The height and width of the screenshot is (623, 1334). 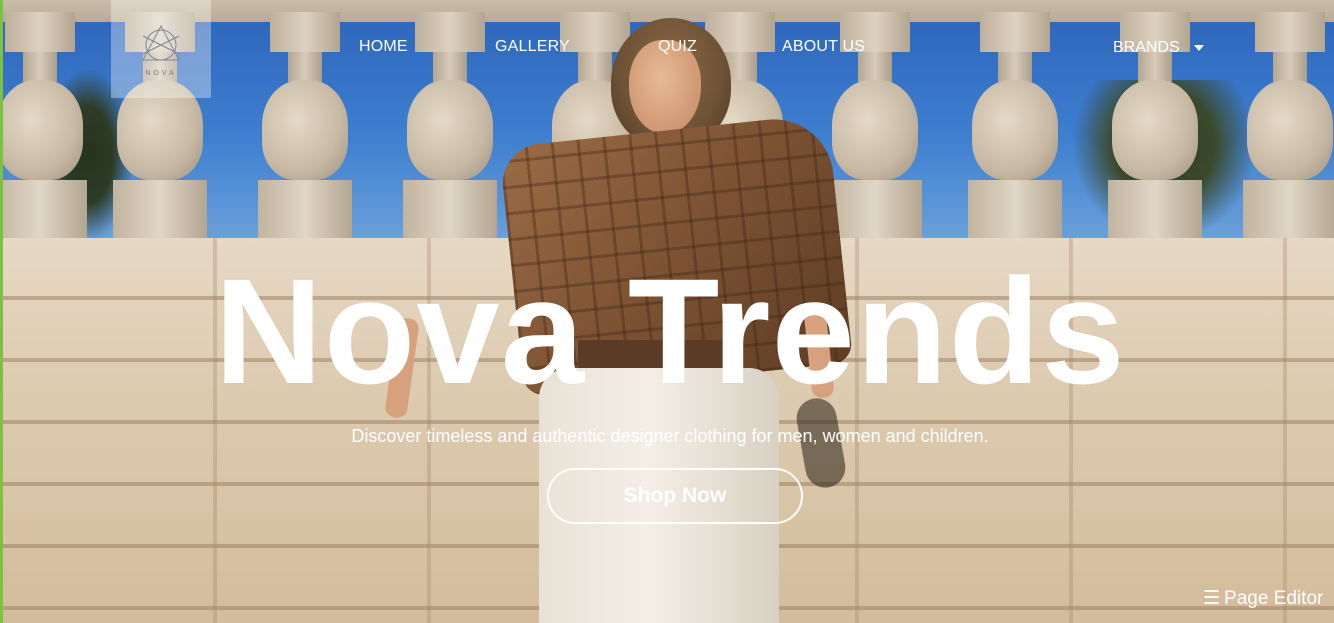 I want to click on page-editor-label: Page Editor, so click(x=1274, y=598).